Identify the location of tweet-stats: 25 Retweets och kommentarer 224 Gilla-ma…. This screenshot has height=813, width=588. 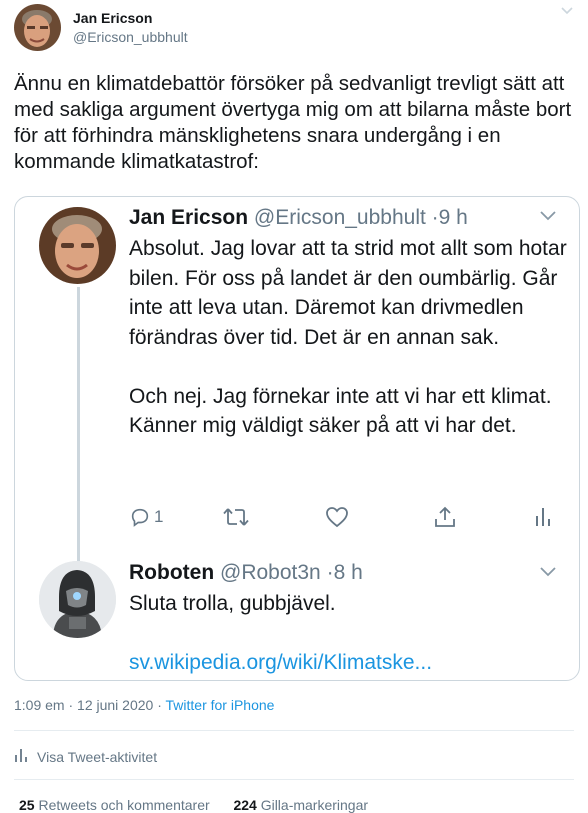
(193, 805).